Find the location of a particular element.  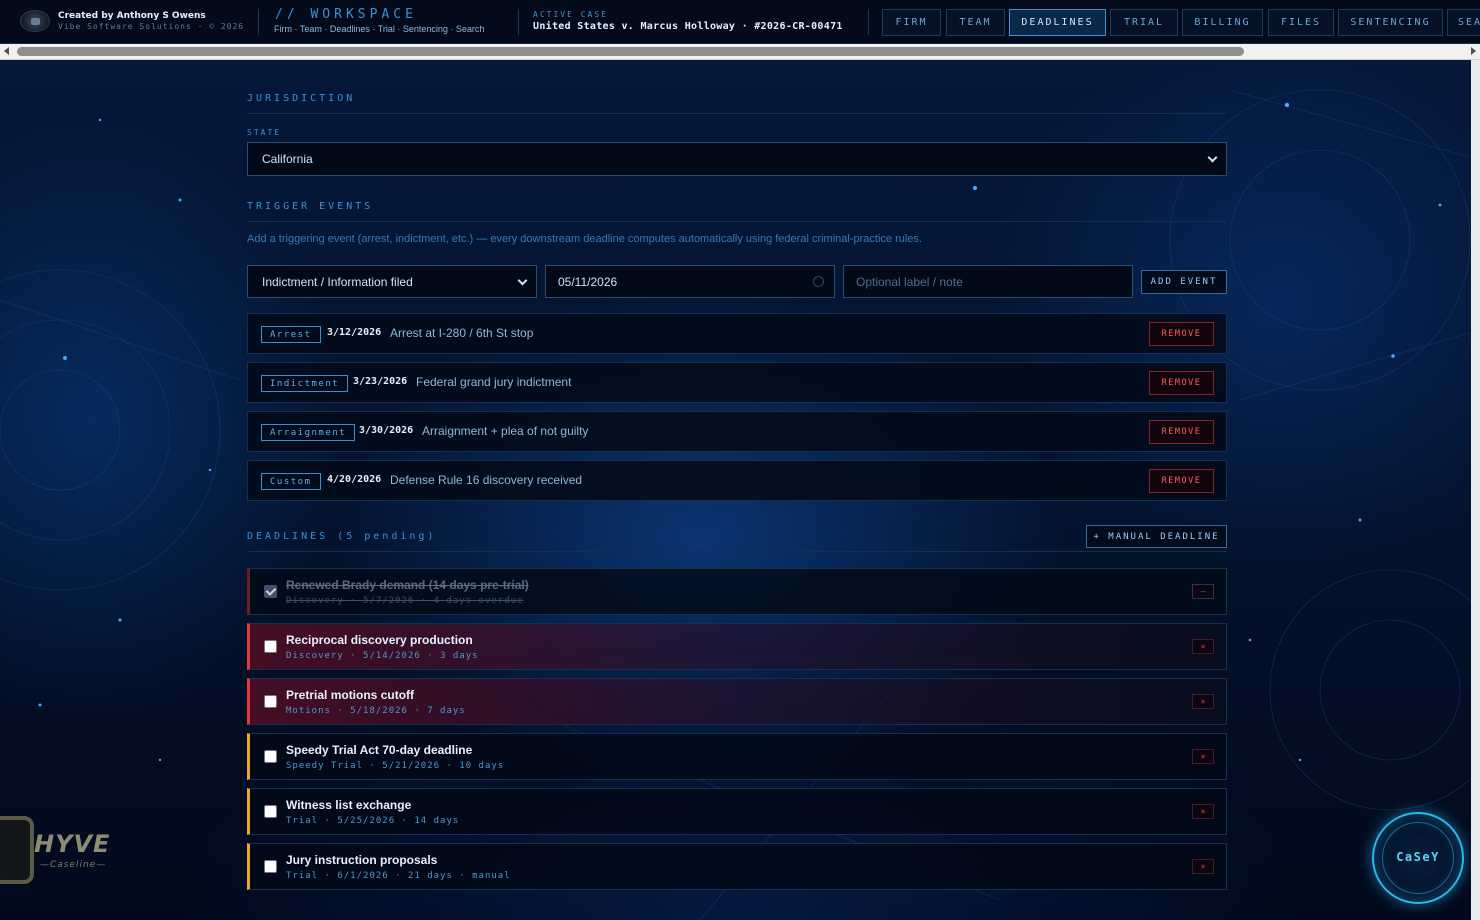

state-label: STATE is located at coordinates (264, 132).